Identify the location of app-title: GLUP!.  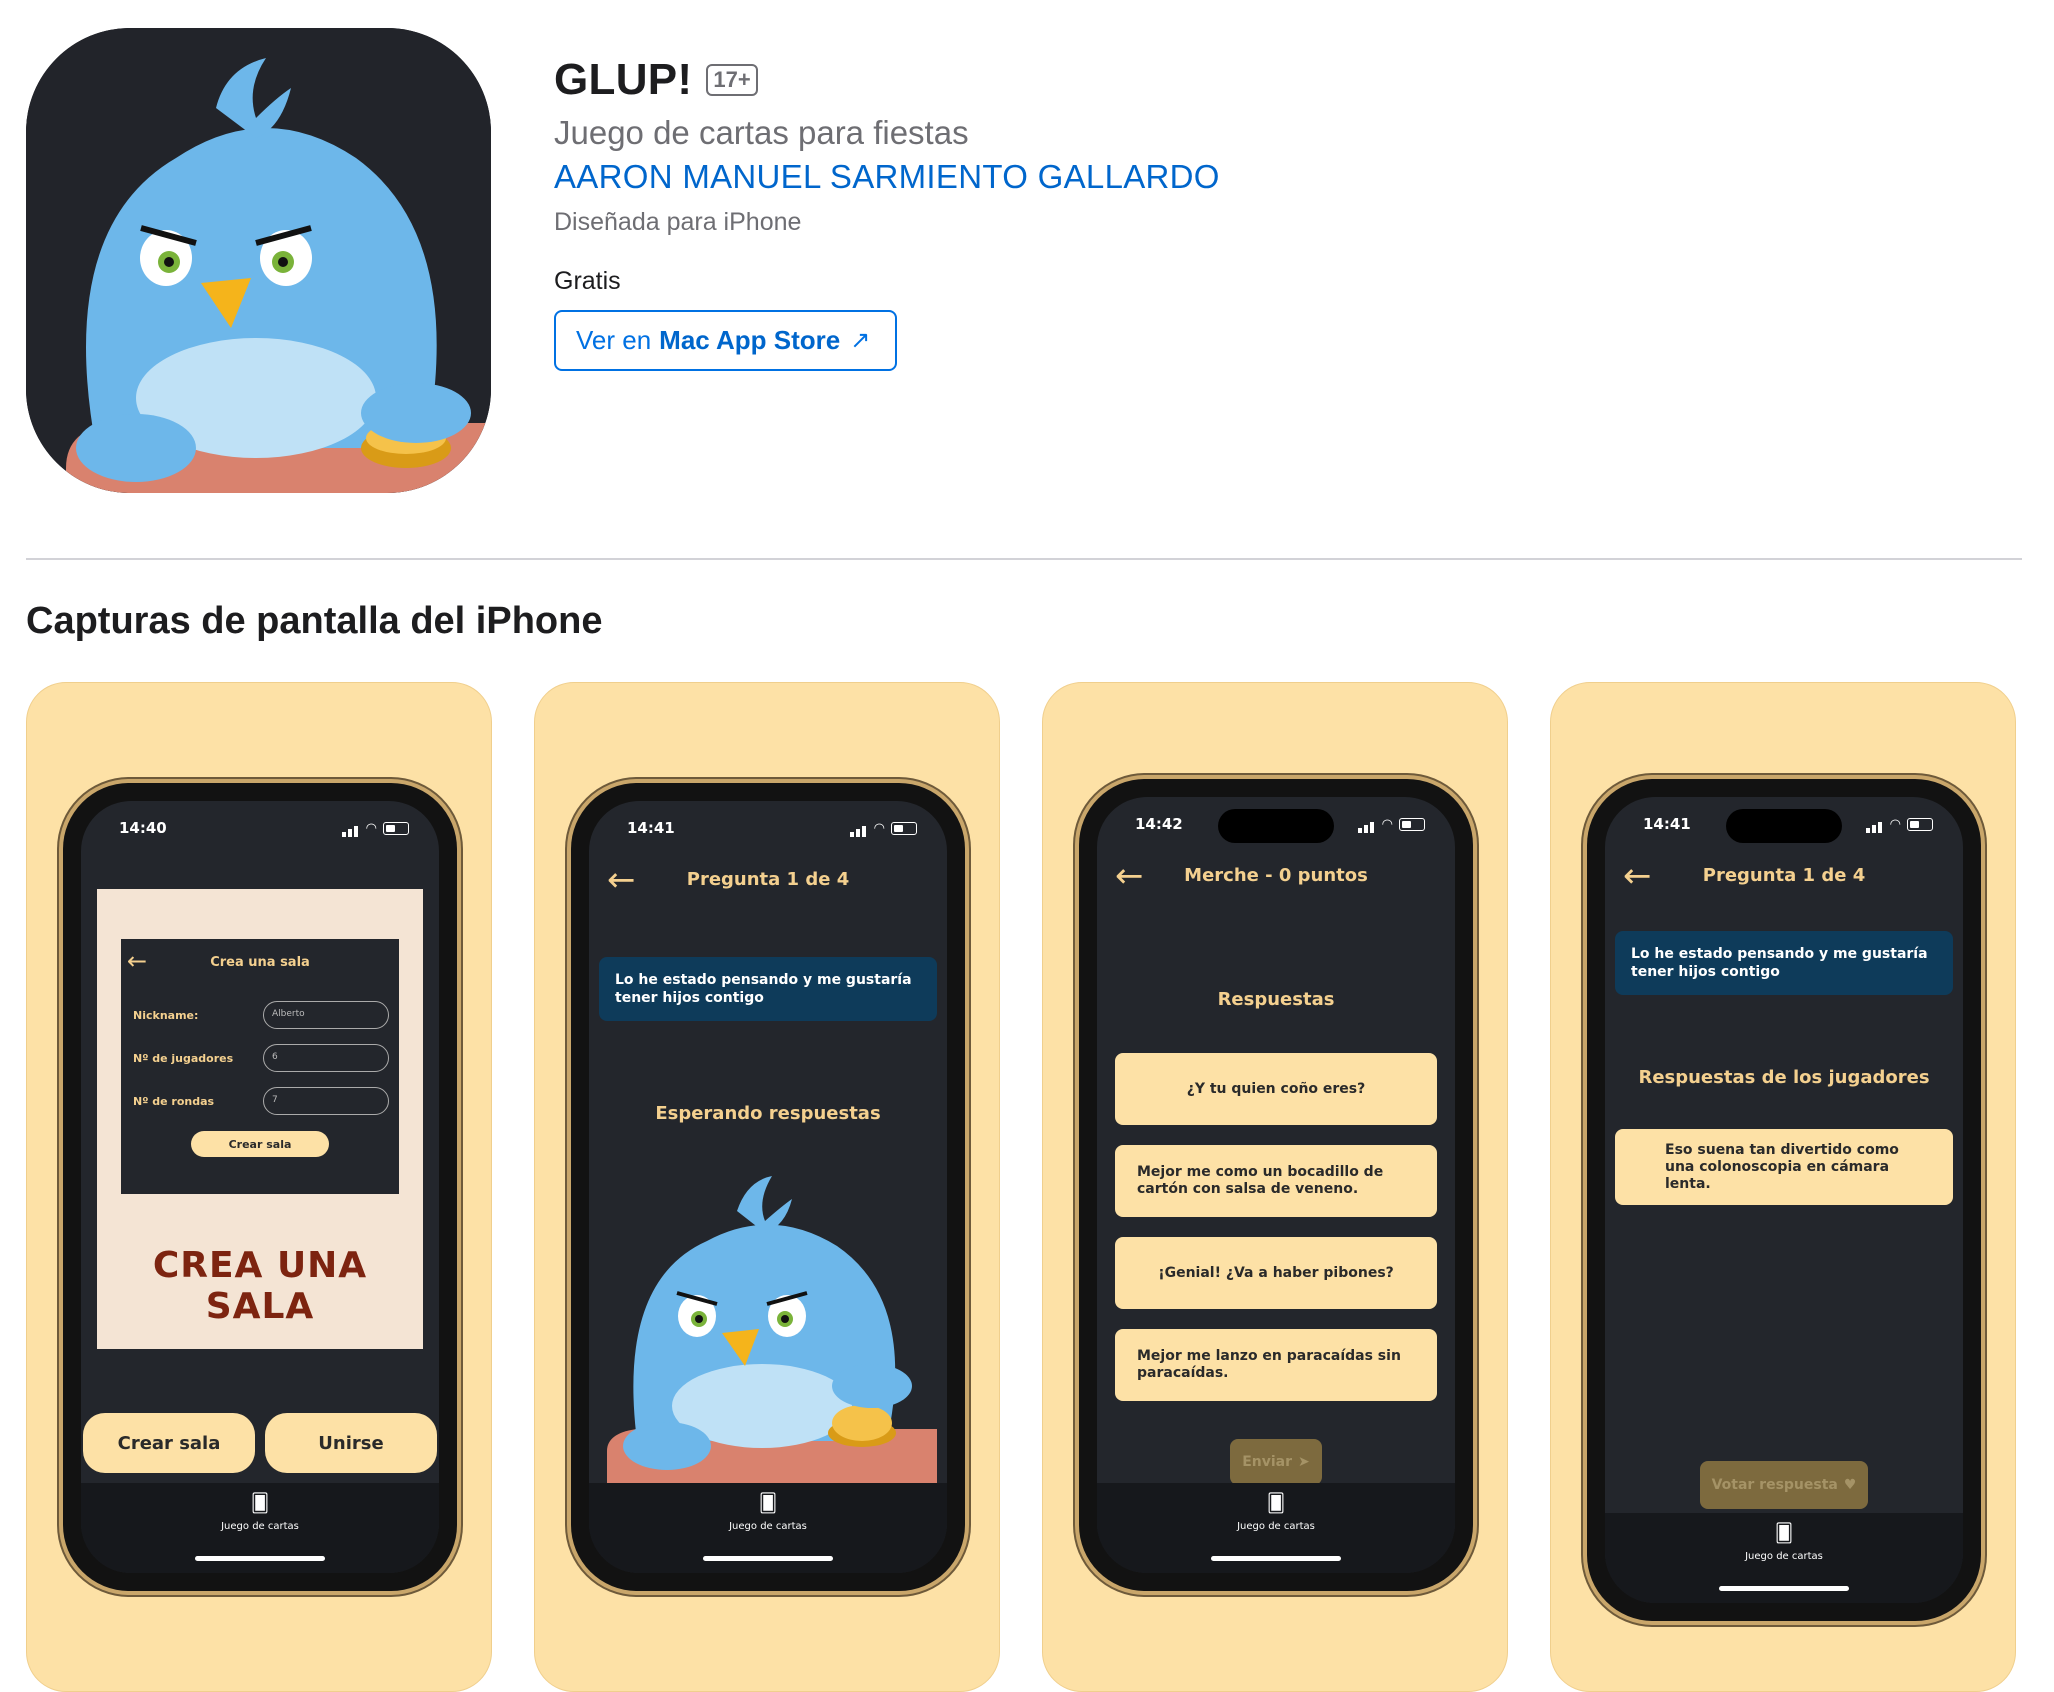
(623, 79).